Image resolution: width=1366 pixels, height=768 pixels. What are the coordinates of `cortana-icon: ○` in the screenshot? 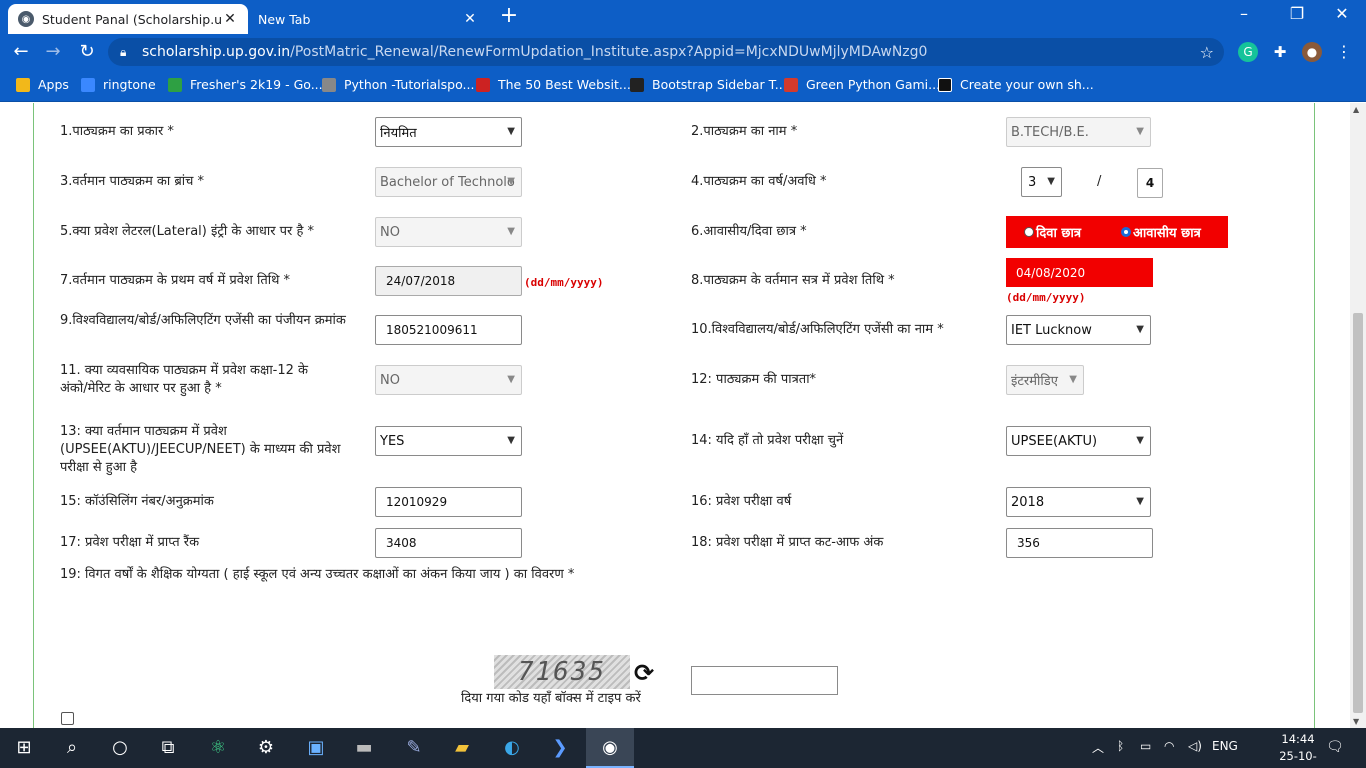 It's located at (120, 748).